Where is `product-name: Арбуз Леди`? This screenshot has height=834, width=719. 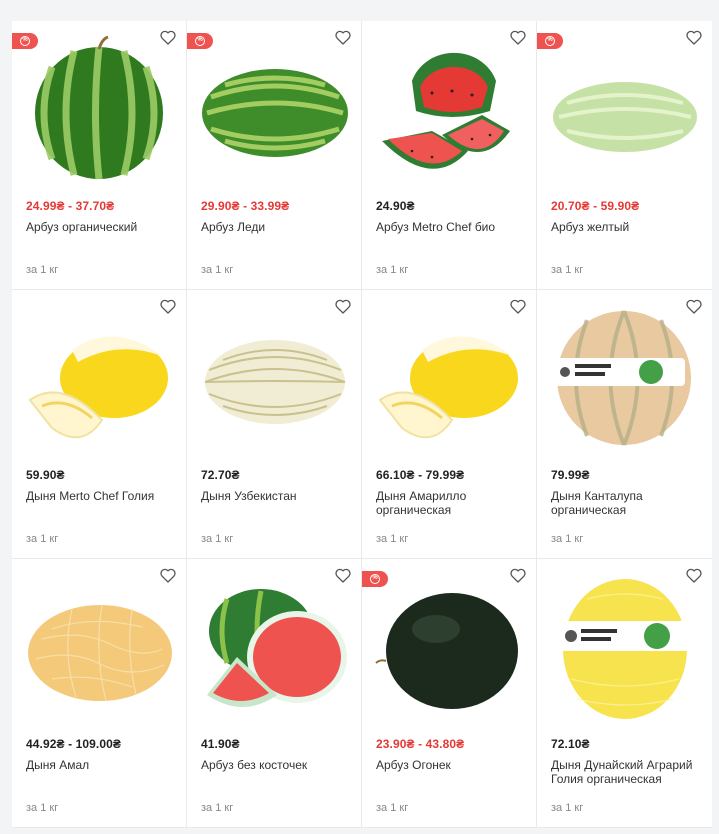 product-name: Арбуз Леди is located at coordinates (276, 227).